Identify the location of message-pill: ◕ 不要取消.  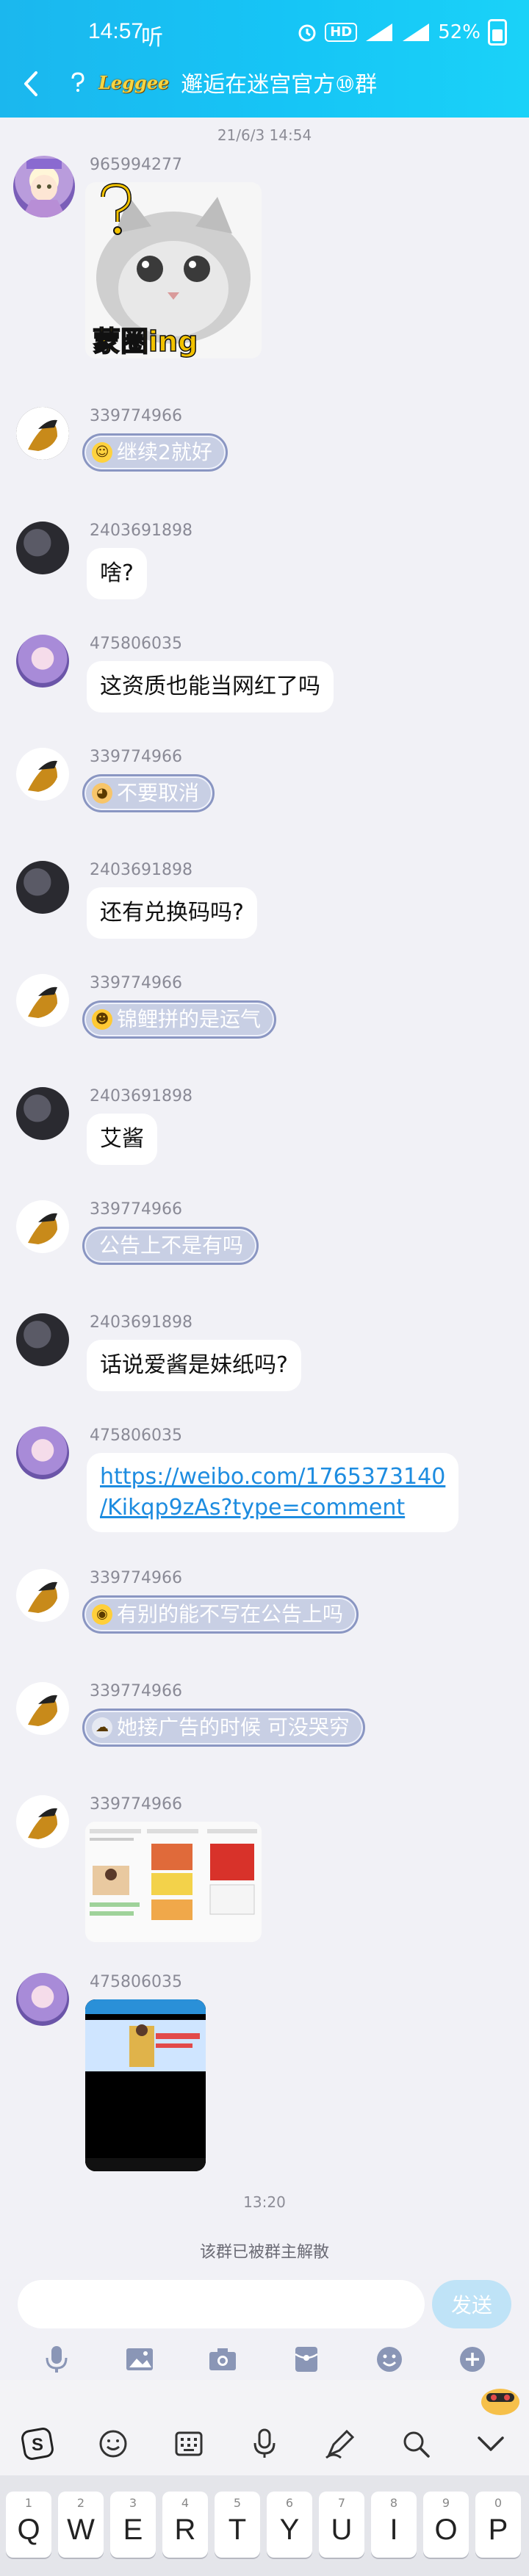
(148, 793).